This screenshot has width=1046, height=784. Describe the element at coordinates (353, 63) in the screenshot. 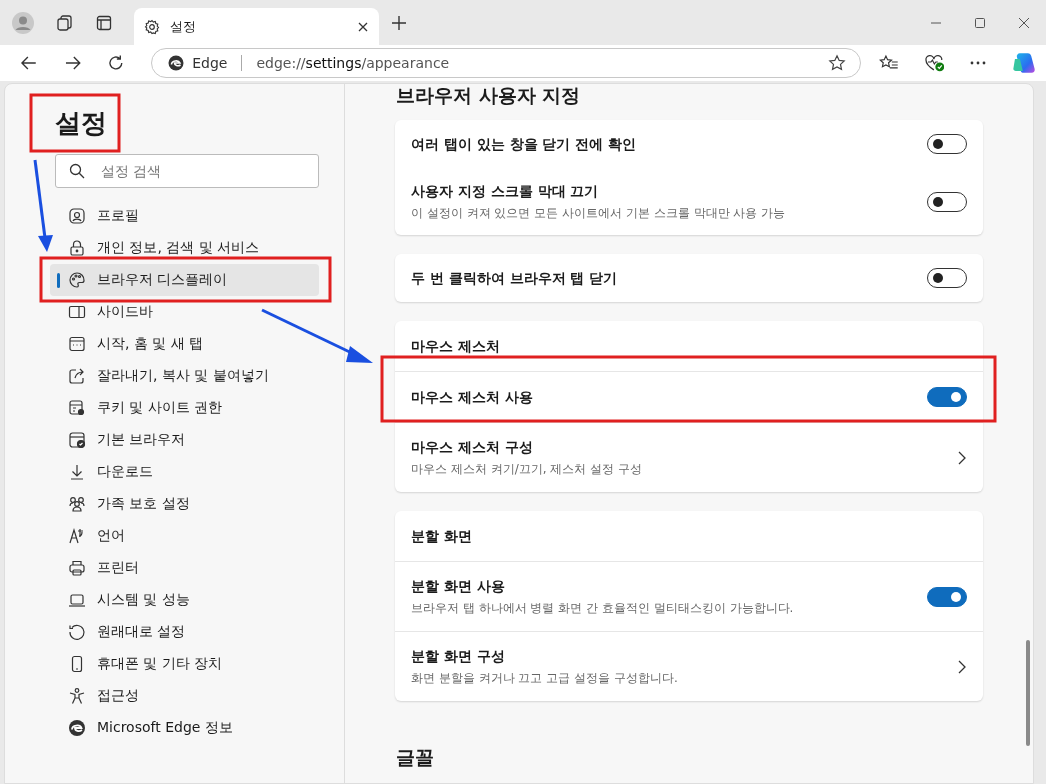

I see `url-text: edge://settings/appearance` at that location.